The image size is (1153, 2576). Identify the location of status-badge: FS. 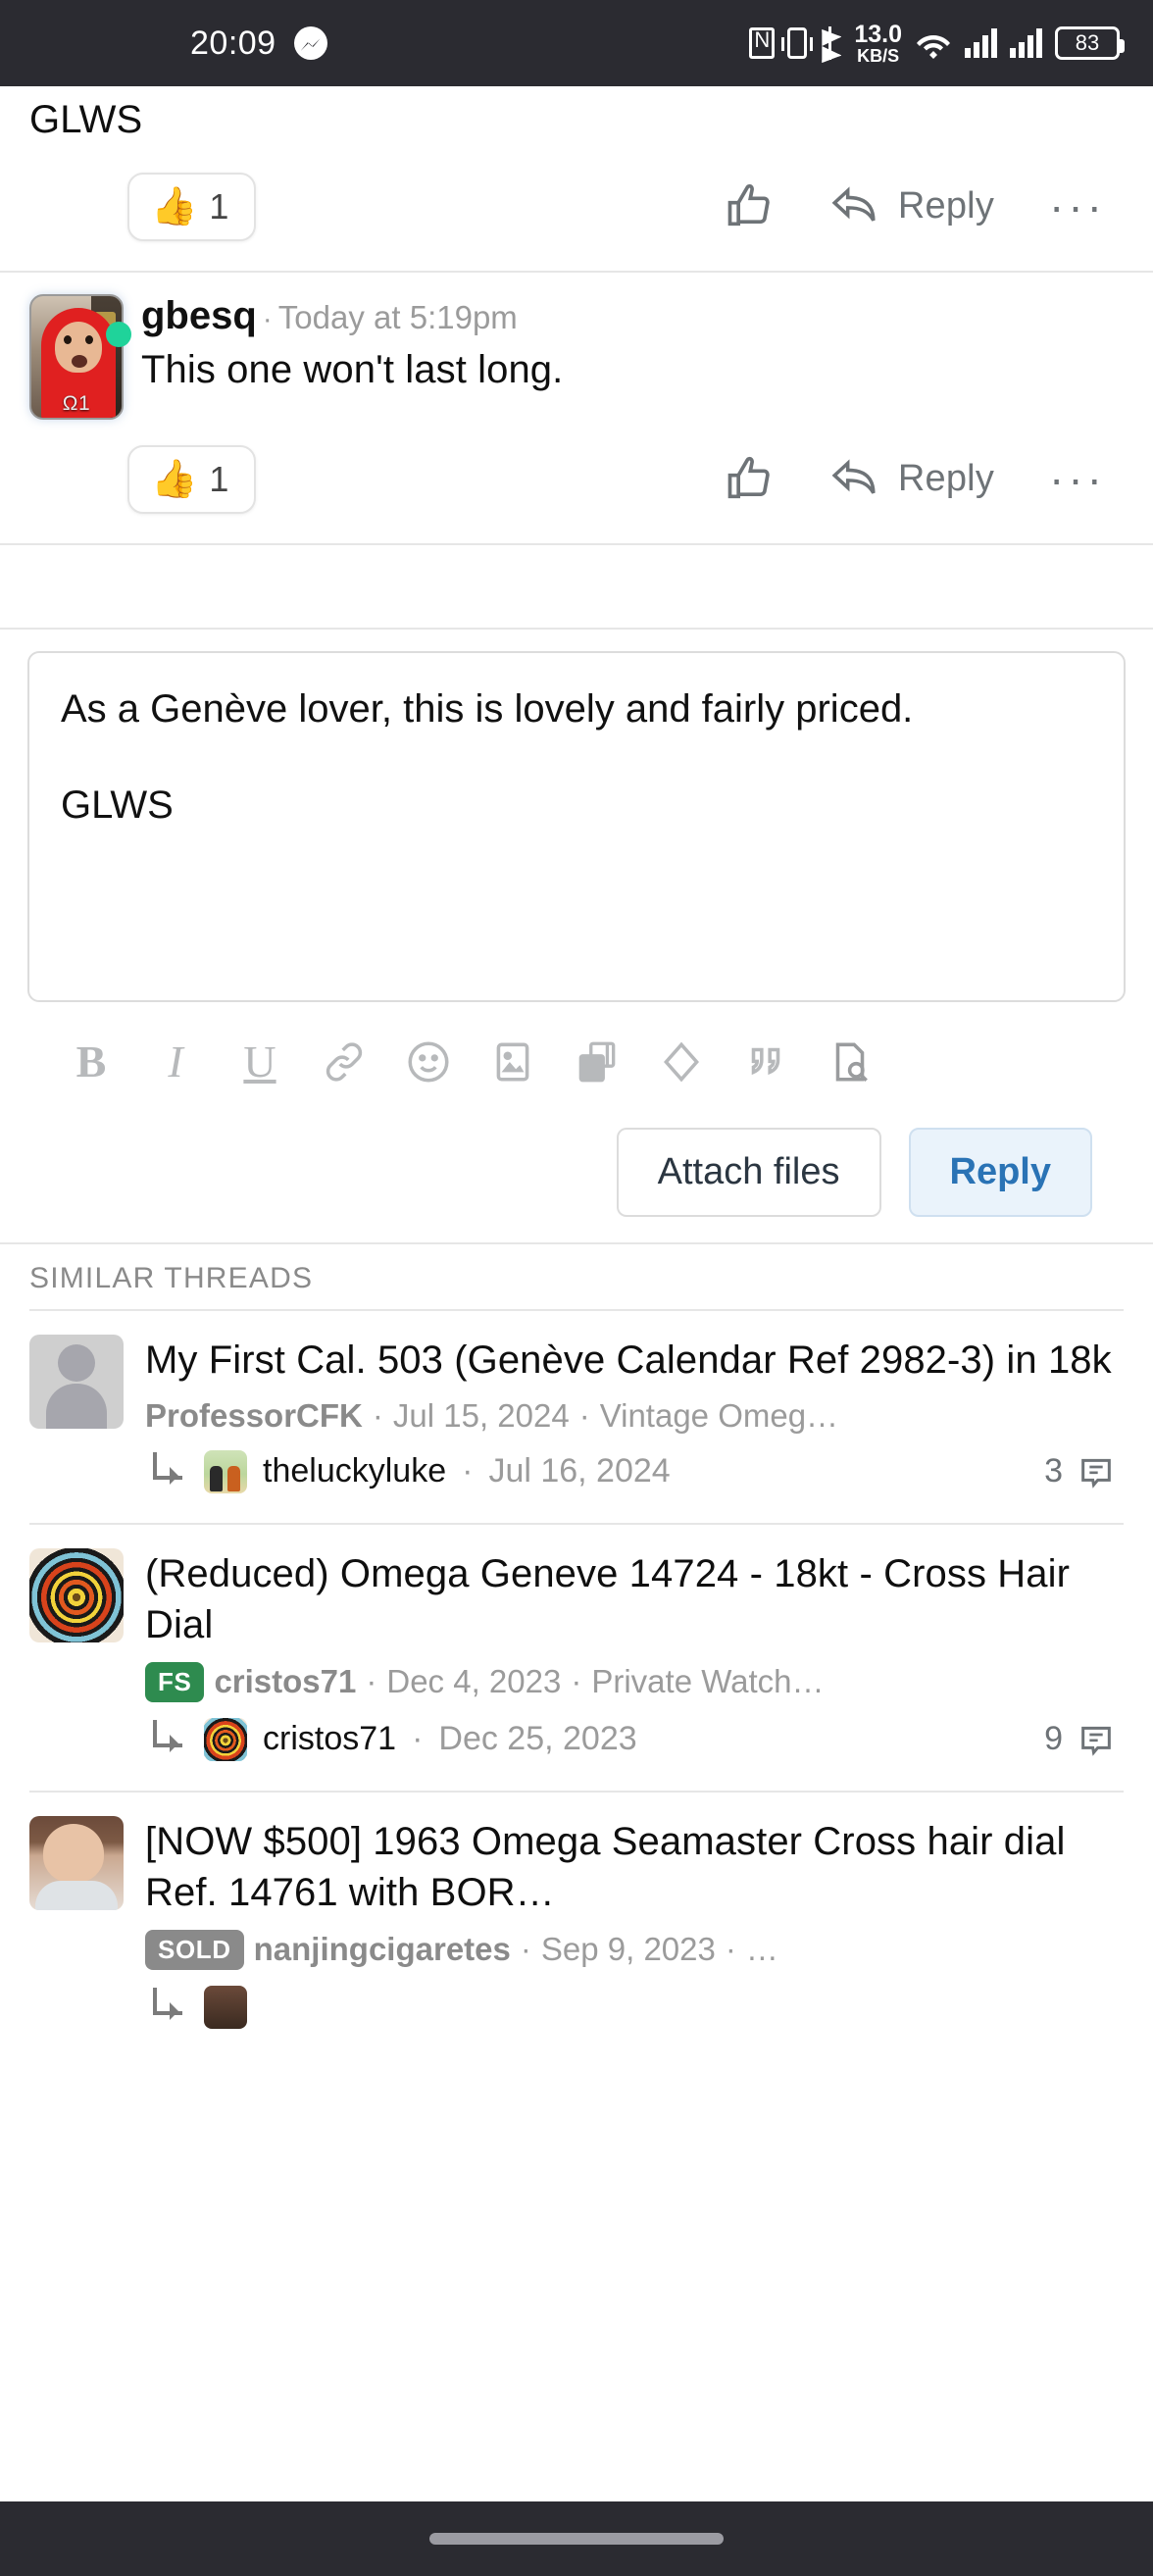
(175, 1682).